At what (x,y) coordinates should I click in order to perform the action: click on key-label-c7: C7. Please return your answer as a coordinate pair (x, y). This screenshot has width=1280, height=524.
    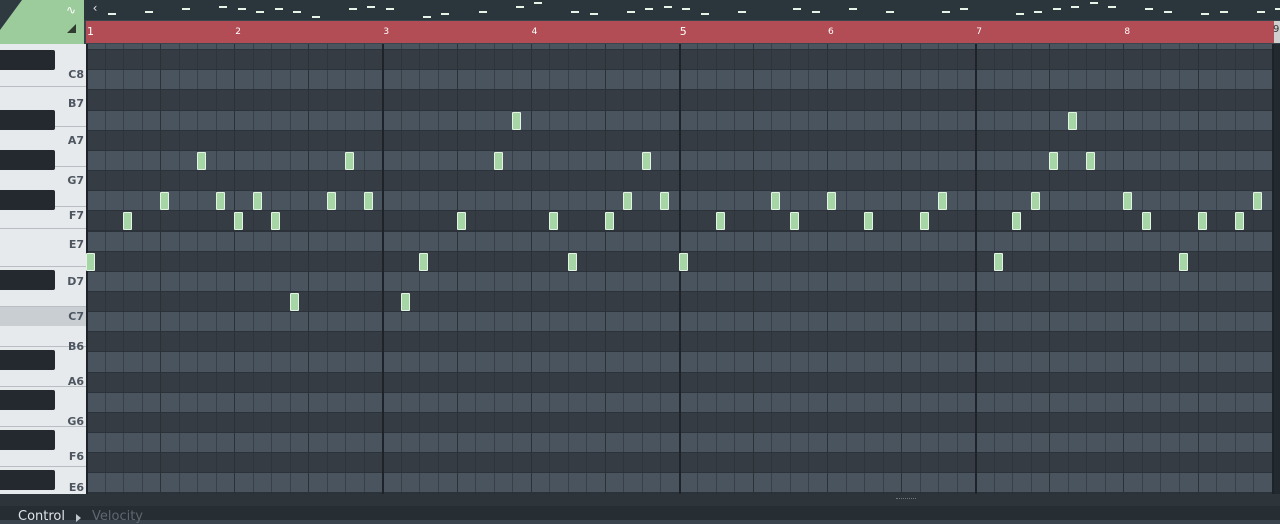
    Looking at the image, I should click on (76, 316).